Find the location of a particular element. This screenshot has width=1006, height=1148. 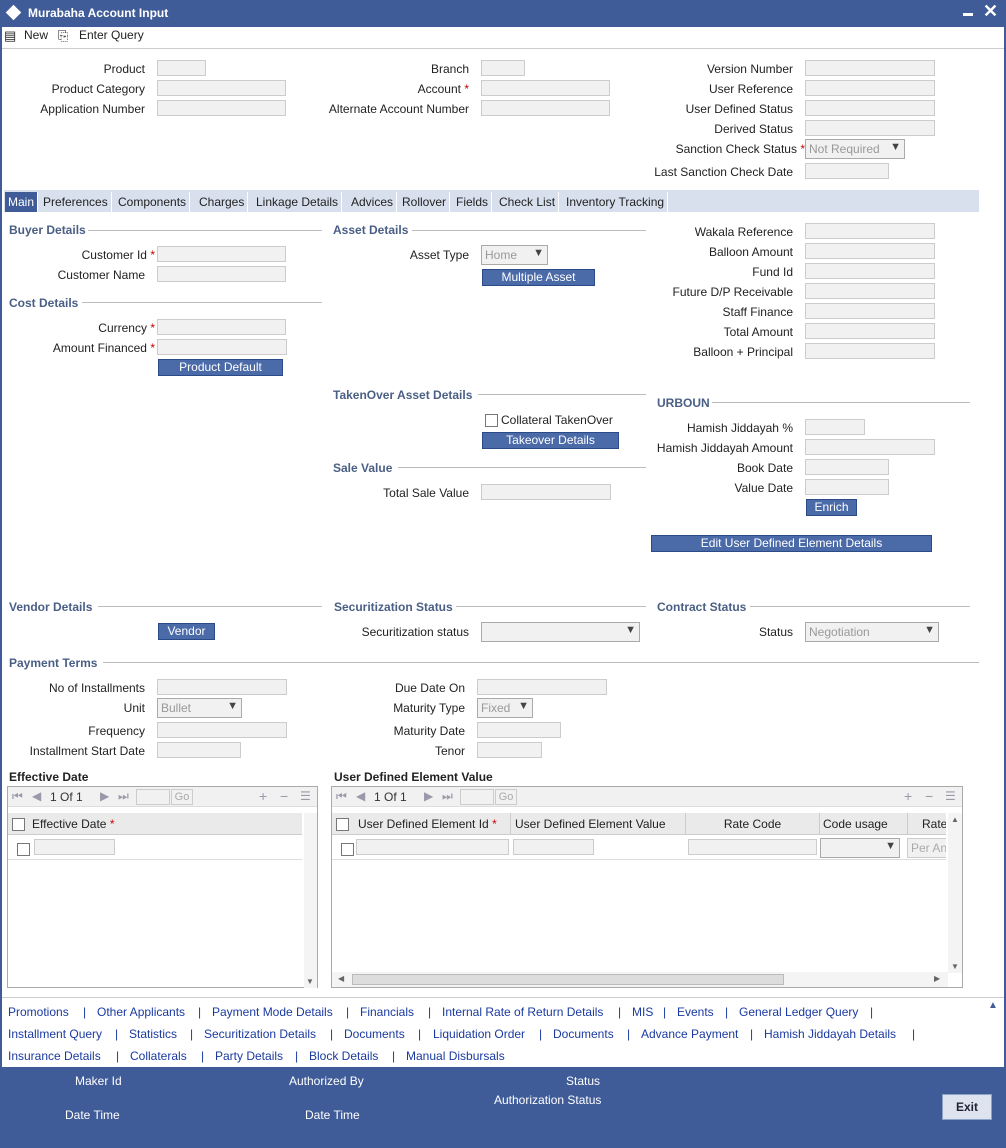

contract-status-select: Negotiation ▼ is located at coordinates (872, 632).